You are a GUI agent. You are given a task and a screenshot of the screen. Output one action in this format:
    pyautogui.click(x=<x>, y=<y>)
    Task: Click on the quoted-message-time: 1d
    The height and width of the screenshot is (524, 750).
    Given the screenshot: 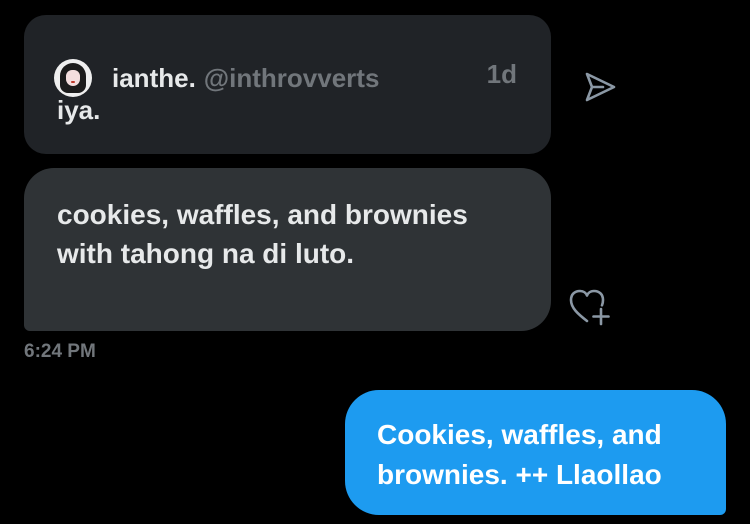 What is the action you would take?
    pyautogui.click(x=501, y=74)
    